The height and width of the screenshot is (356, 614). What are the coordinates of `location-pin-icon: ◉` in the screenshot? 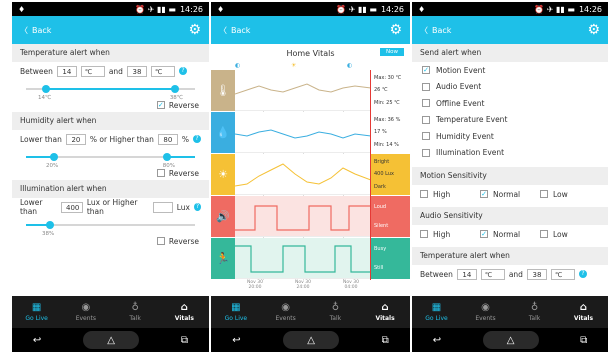 It's located at (285, 307).